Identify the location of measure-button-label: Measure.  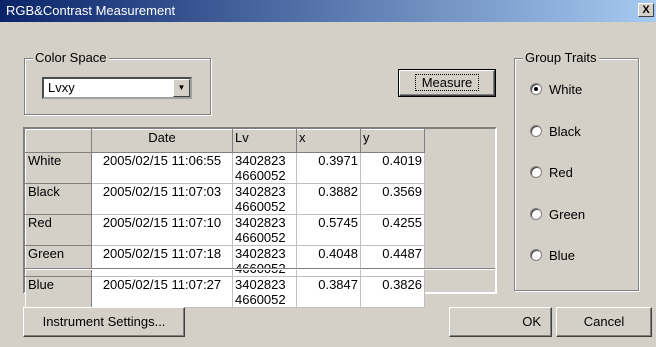
(447, 82).